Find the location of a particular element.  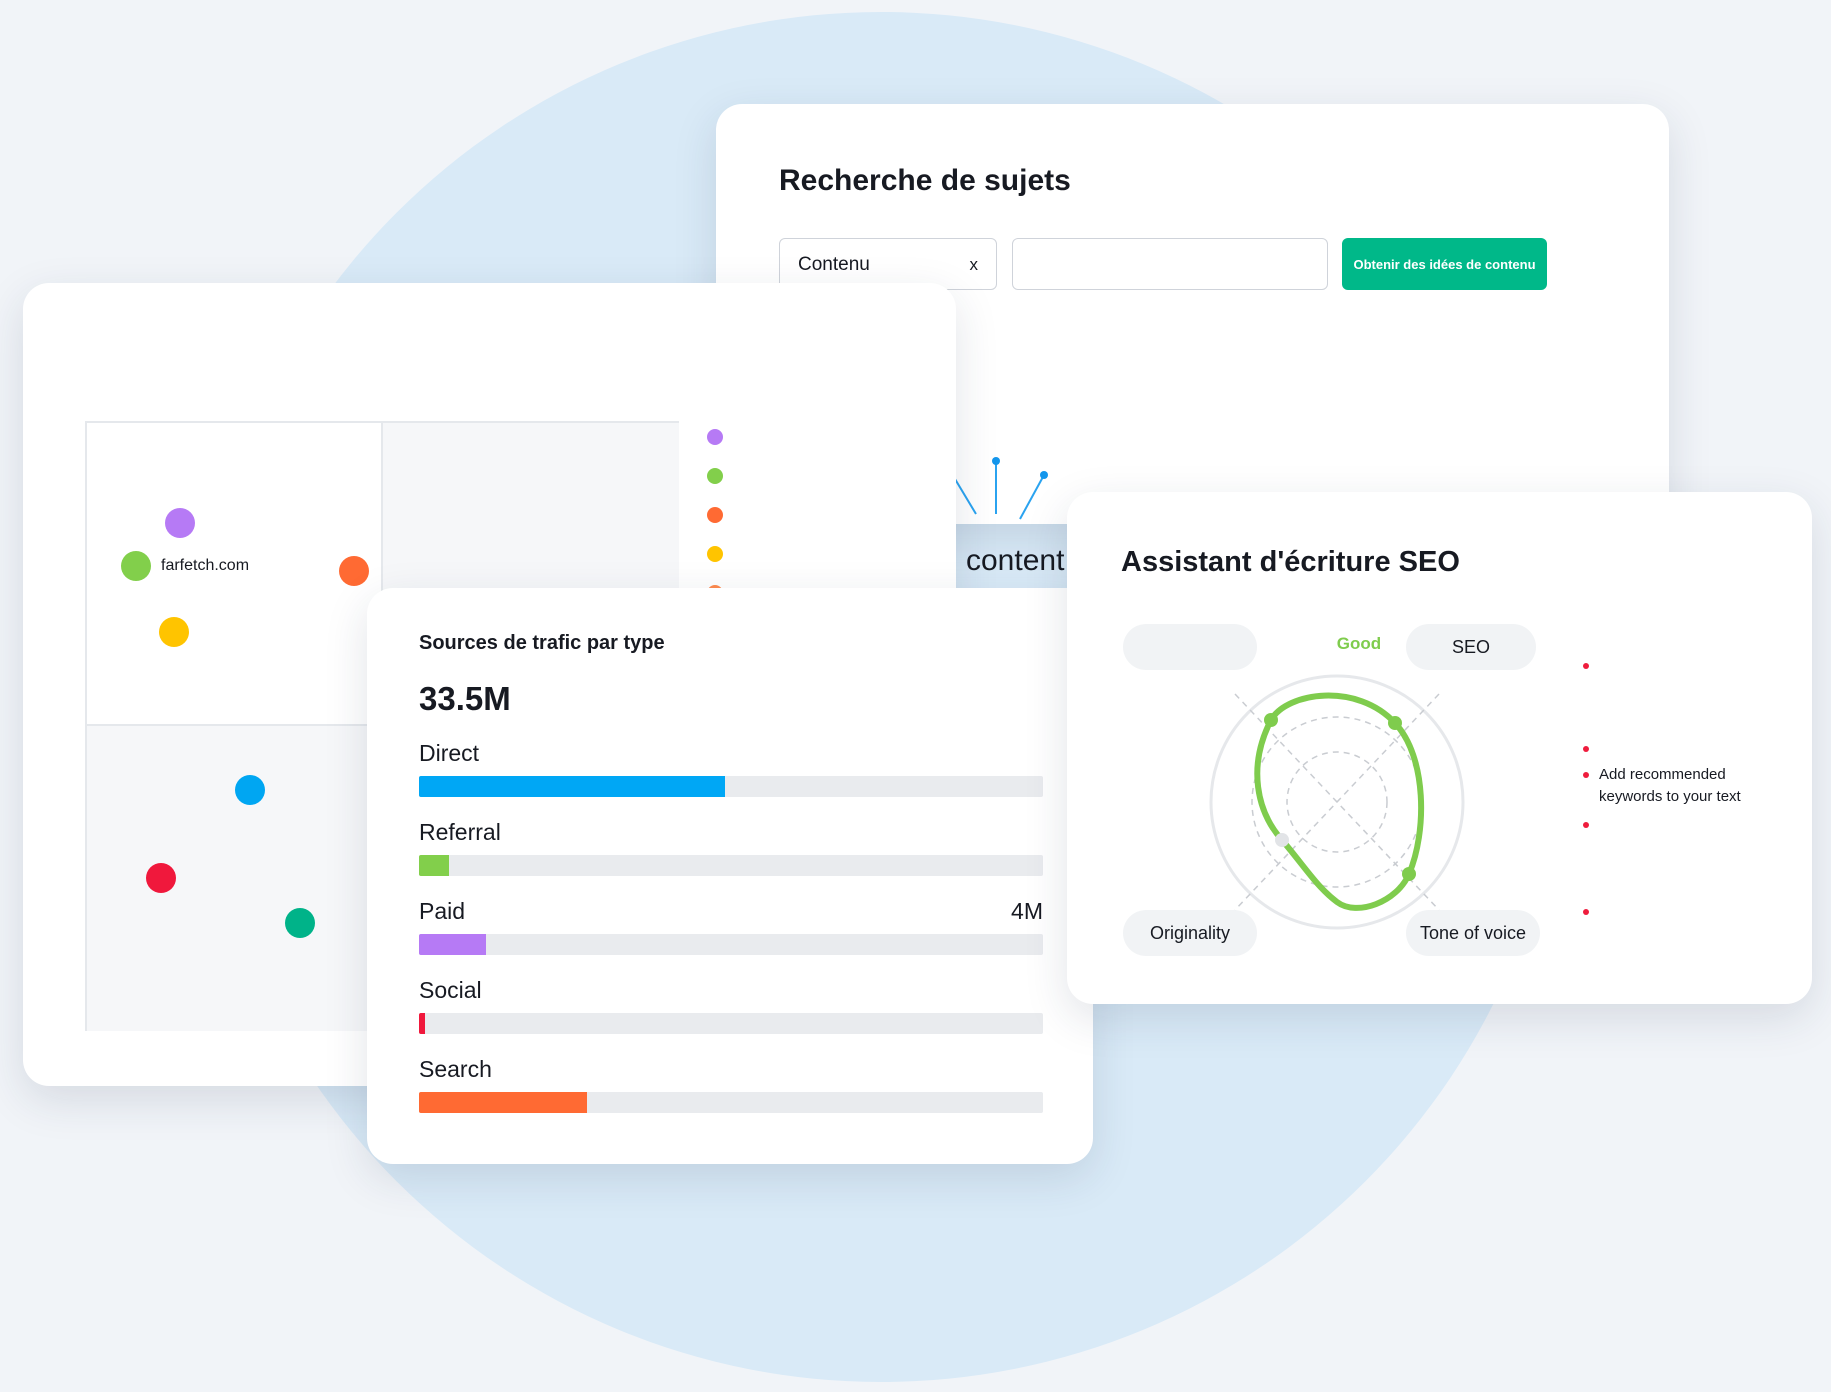

topic-research-title: Recherche de sujets is located at coordinates (925, 180).